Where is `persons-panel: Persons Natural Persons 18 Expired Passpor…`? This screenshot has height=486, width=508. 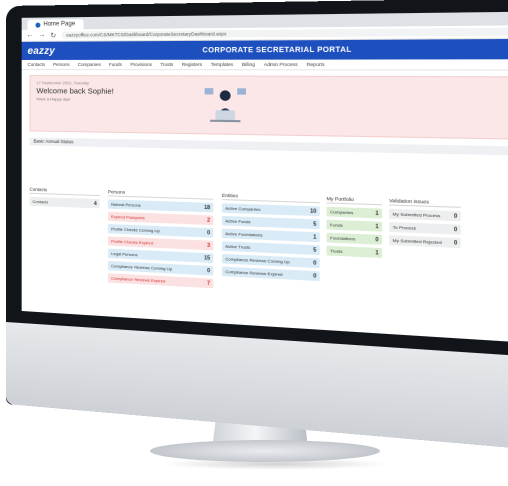
persons-panel: Persons Natural Persons 18 Expired Passpor… is located at coordinates (160, 240).